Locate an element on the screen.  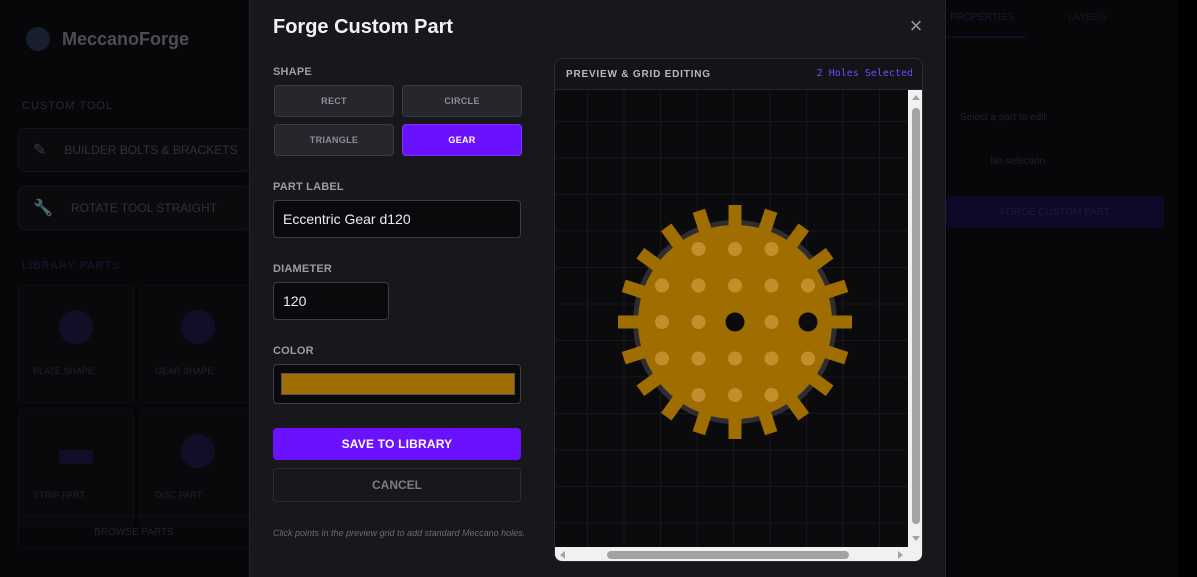
horizontal-scroll-thumb is located at coordinates (728, 555).